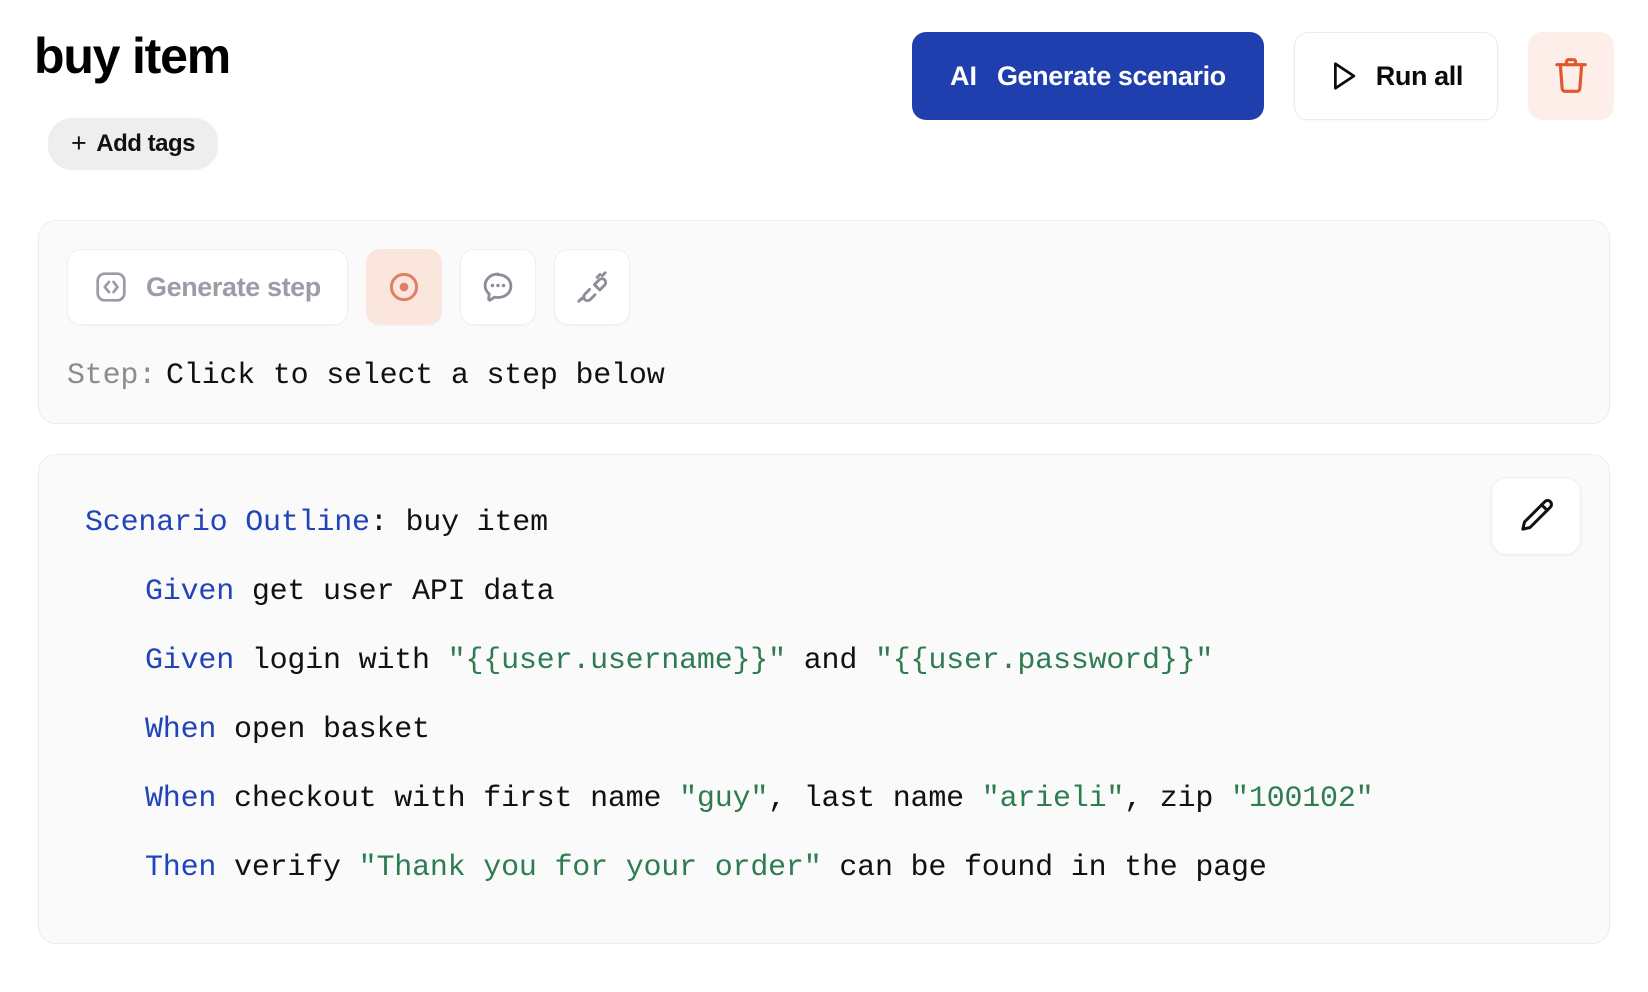 This screenshot has height=992, width=1648. I want to click on add-tags-button: + Add tags, so click(133, 144).